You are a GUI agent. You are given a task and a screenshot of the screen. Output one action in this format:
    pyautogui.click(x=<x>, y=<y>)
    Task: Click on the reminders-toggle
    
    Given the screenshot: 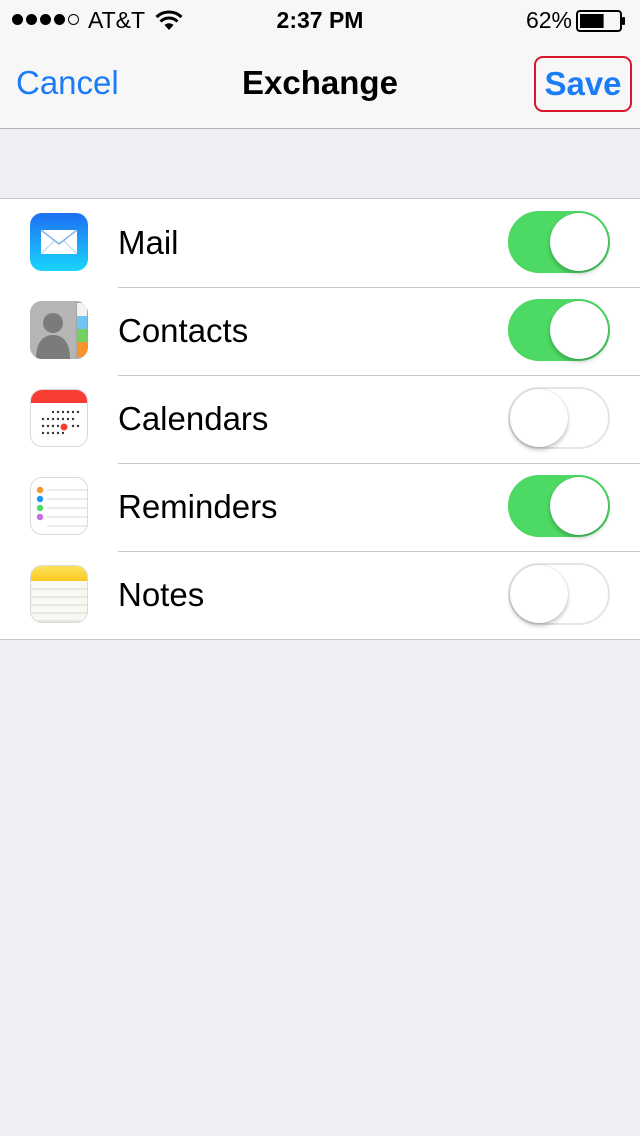 What is the action you would take?
    pyautogui.click(x=559, y=506)
    